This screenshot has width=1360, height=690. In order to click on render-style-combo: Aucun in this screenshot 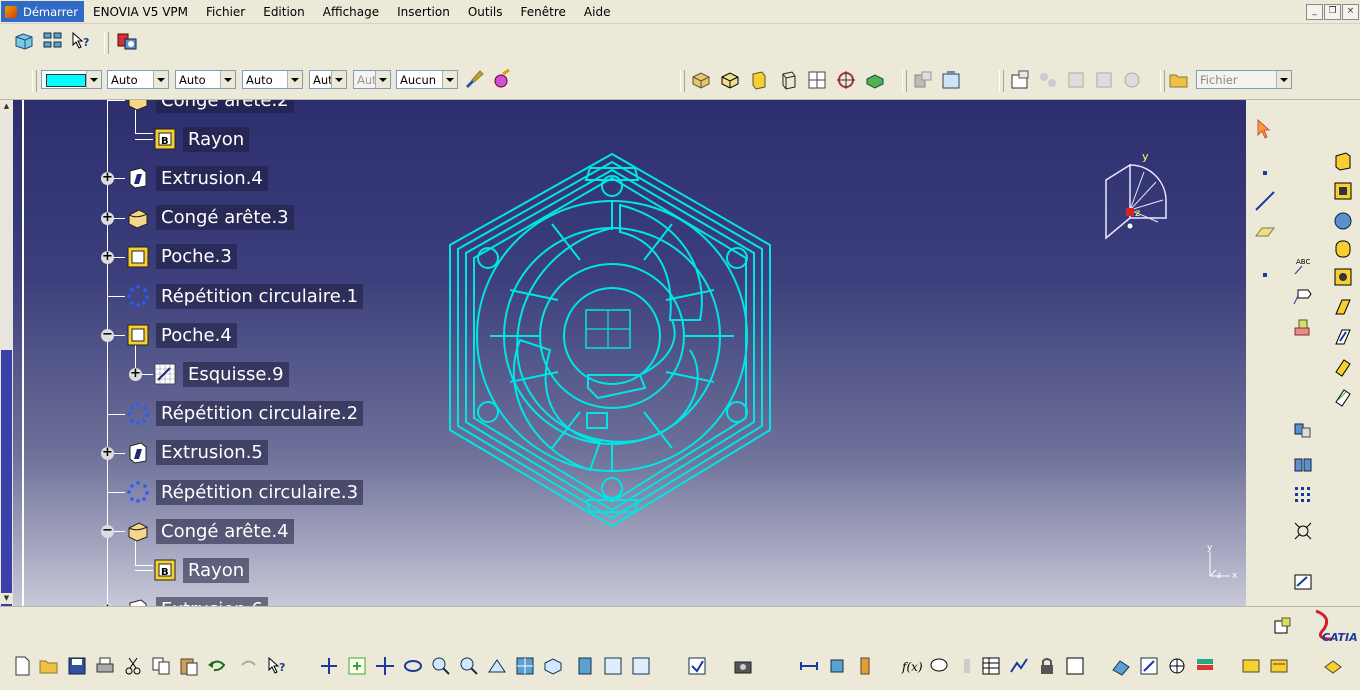, I will do `click(427, 79)`.